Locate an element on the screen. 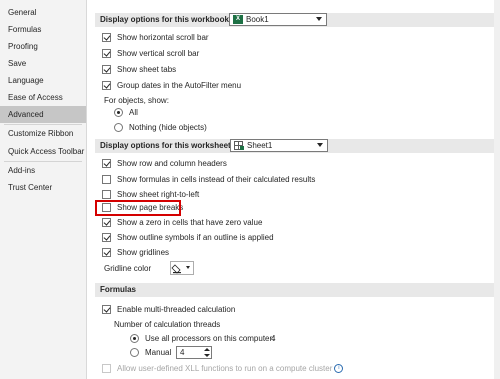 Image resolution: width=500 pixels, height=379 pixels. sidebar-item-language: Language is located at coordinates (43, 80).